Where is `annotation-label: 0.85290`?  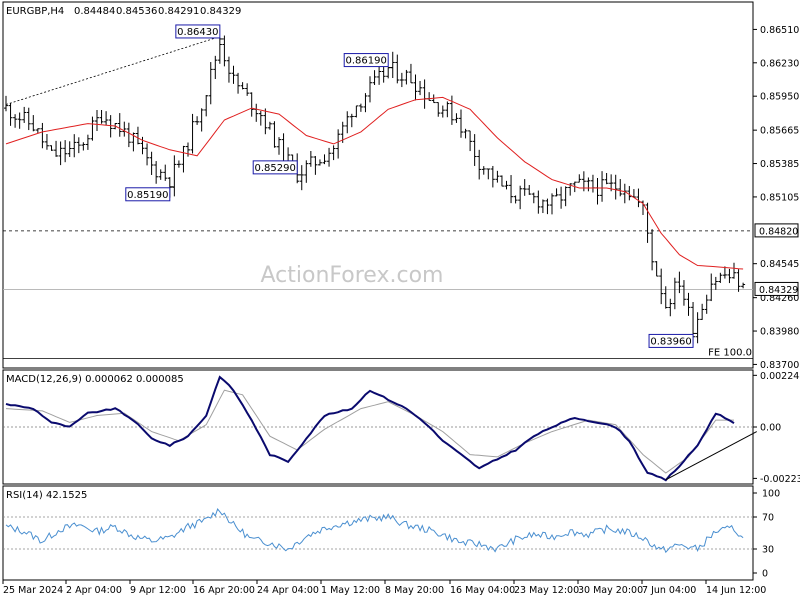
annotation-label: 0.85290 is located at coordinates (275, 168).